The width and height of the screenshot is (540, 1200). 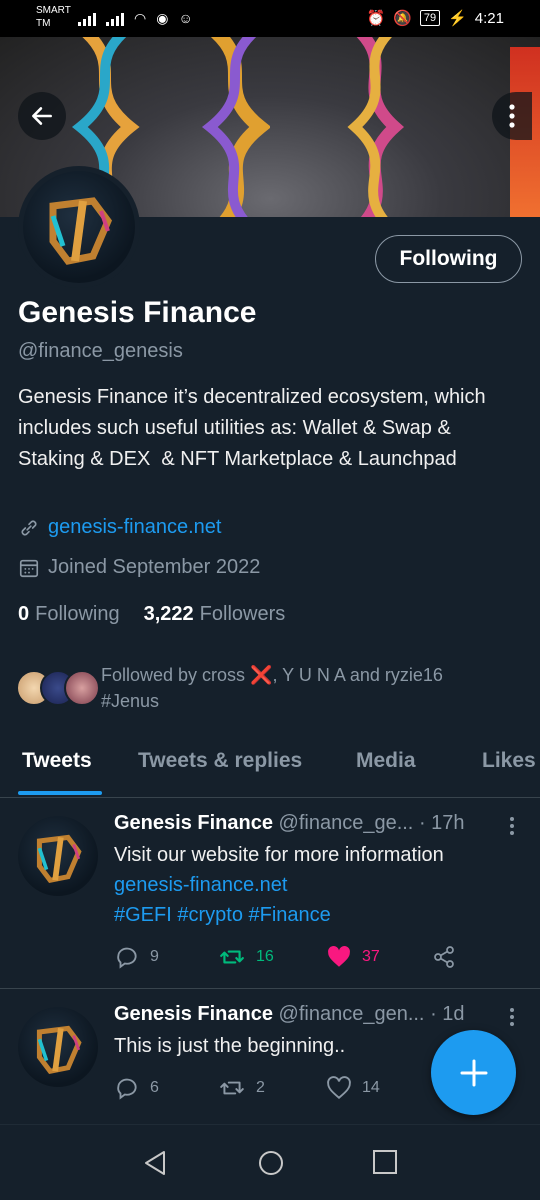 I want to click on follower-avatar, so click(x=82, y=688).